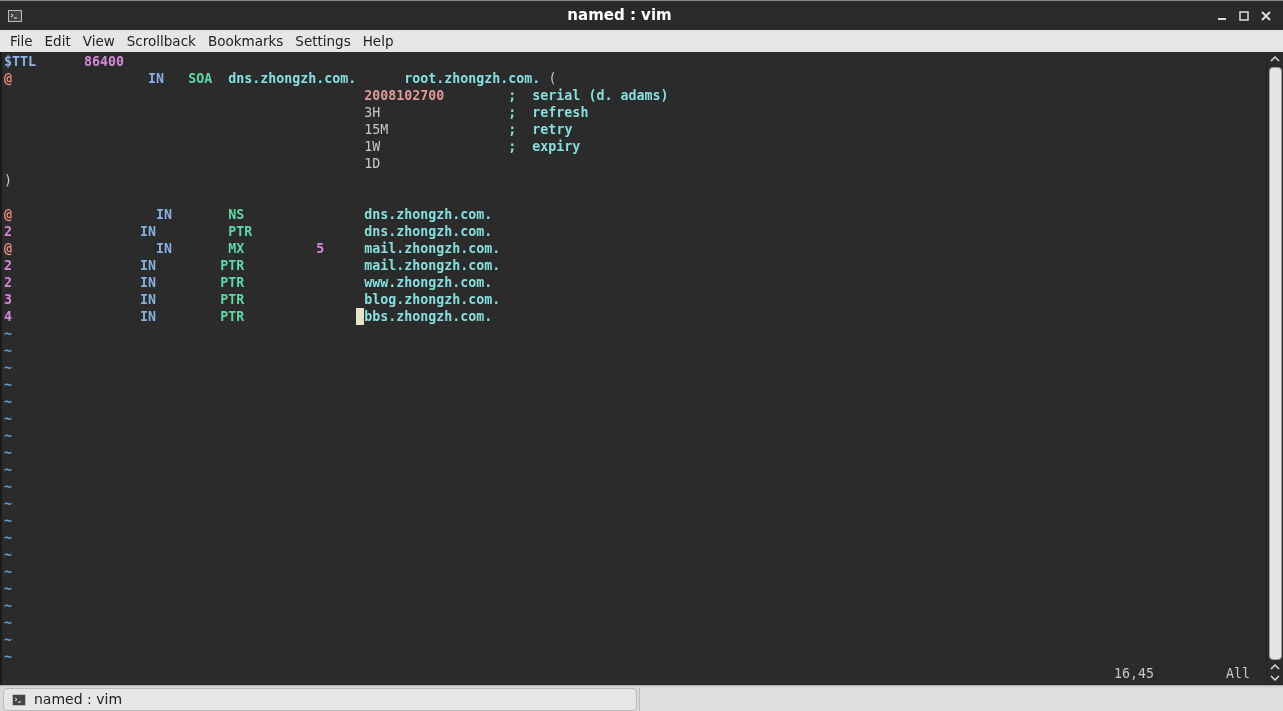 This screenshot has height=711, width=1283. I want to click on code-token: $TTL, so click(20, 61).